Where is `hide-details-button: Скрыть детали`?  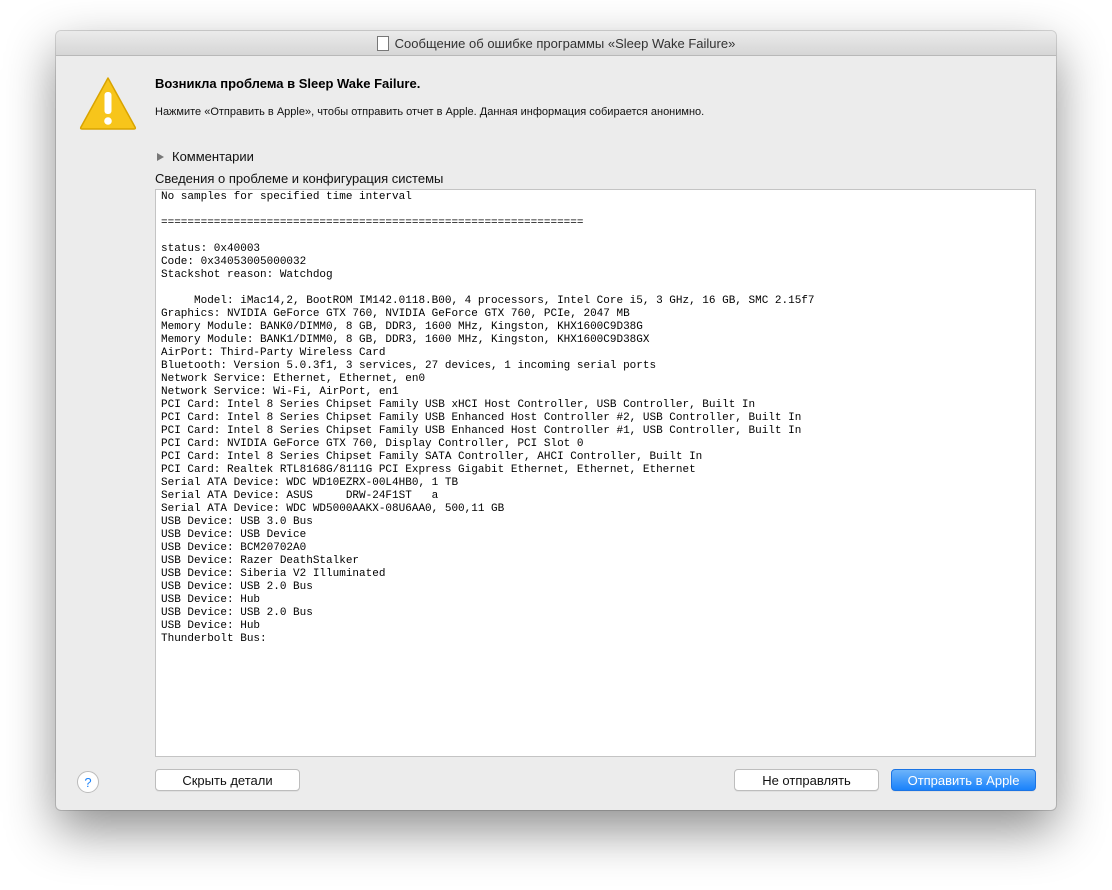
hide-details-button: Скрыть детали is located at coordinates (227, 780).